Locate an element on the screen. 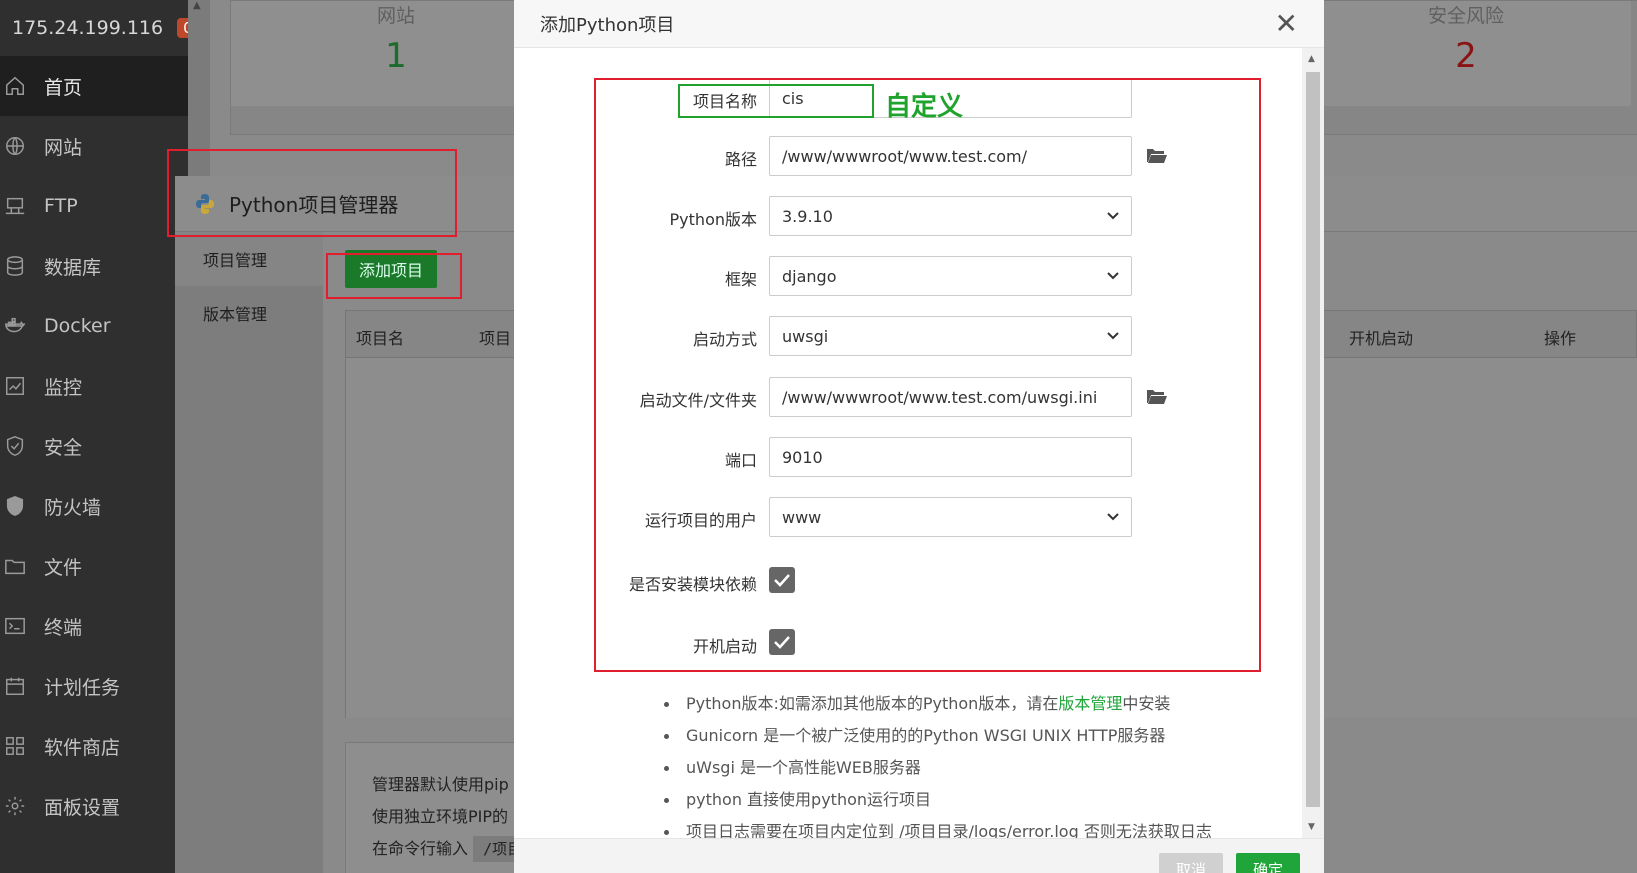 The width and height of the screenshot is (1637, 873). sidebar-item-label: 面板设置 is located at coordinates (82, 807).